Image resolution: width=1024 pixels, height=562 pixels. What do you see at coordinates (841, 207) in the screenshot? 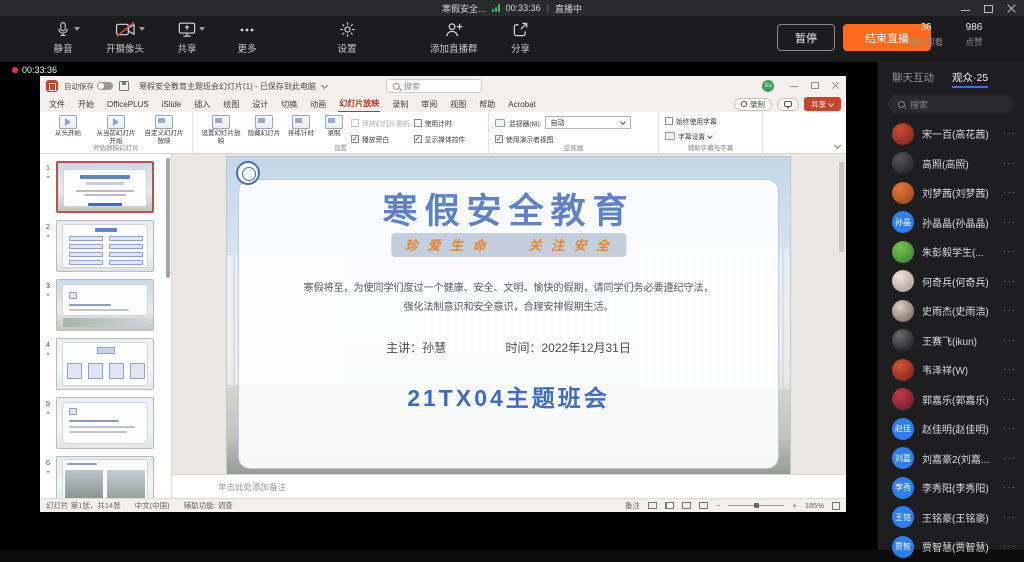
I see `slide-area-scrollbar` at bounding box center [841, 207].